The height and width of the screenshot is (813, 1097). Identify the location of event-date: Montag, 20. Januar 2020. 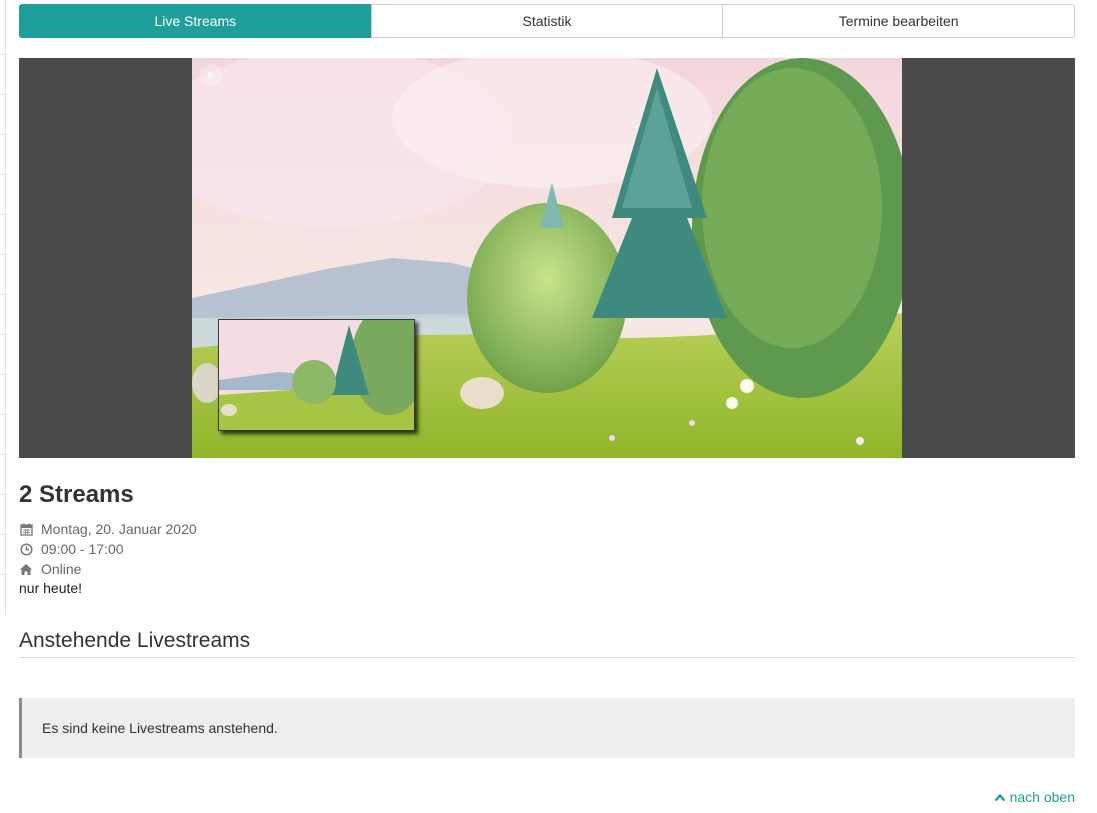
(108, 529).